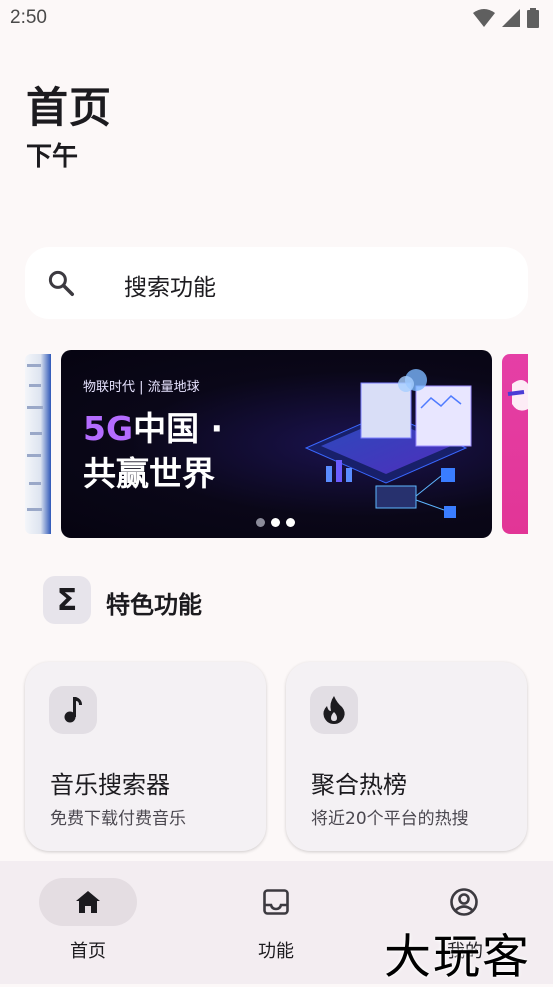  What do you see at coordinates (92, 922) in the screenshot?
I see `nav-item-home: 首页` at bounding box center [92, 922].